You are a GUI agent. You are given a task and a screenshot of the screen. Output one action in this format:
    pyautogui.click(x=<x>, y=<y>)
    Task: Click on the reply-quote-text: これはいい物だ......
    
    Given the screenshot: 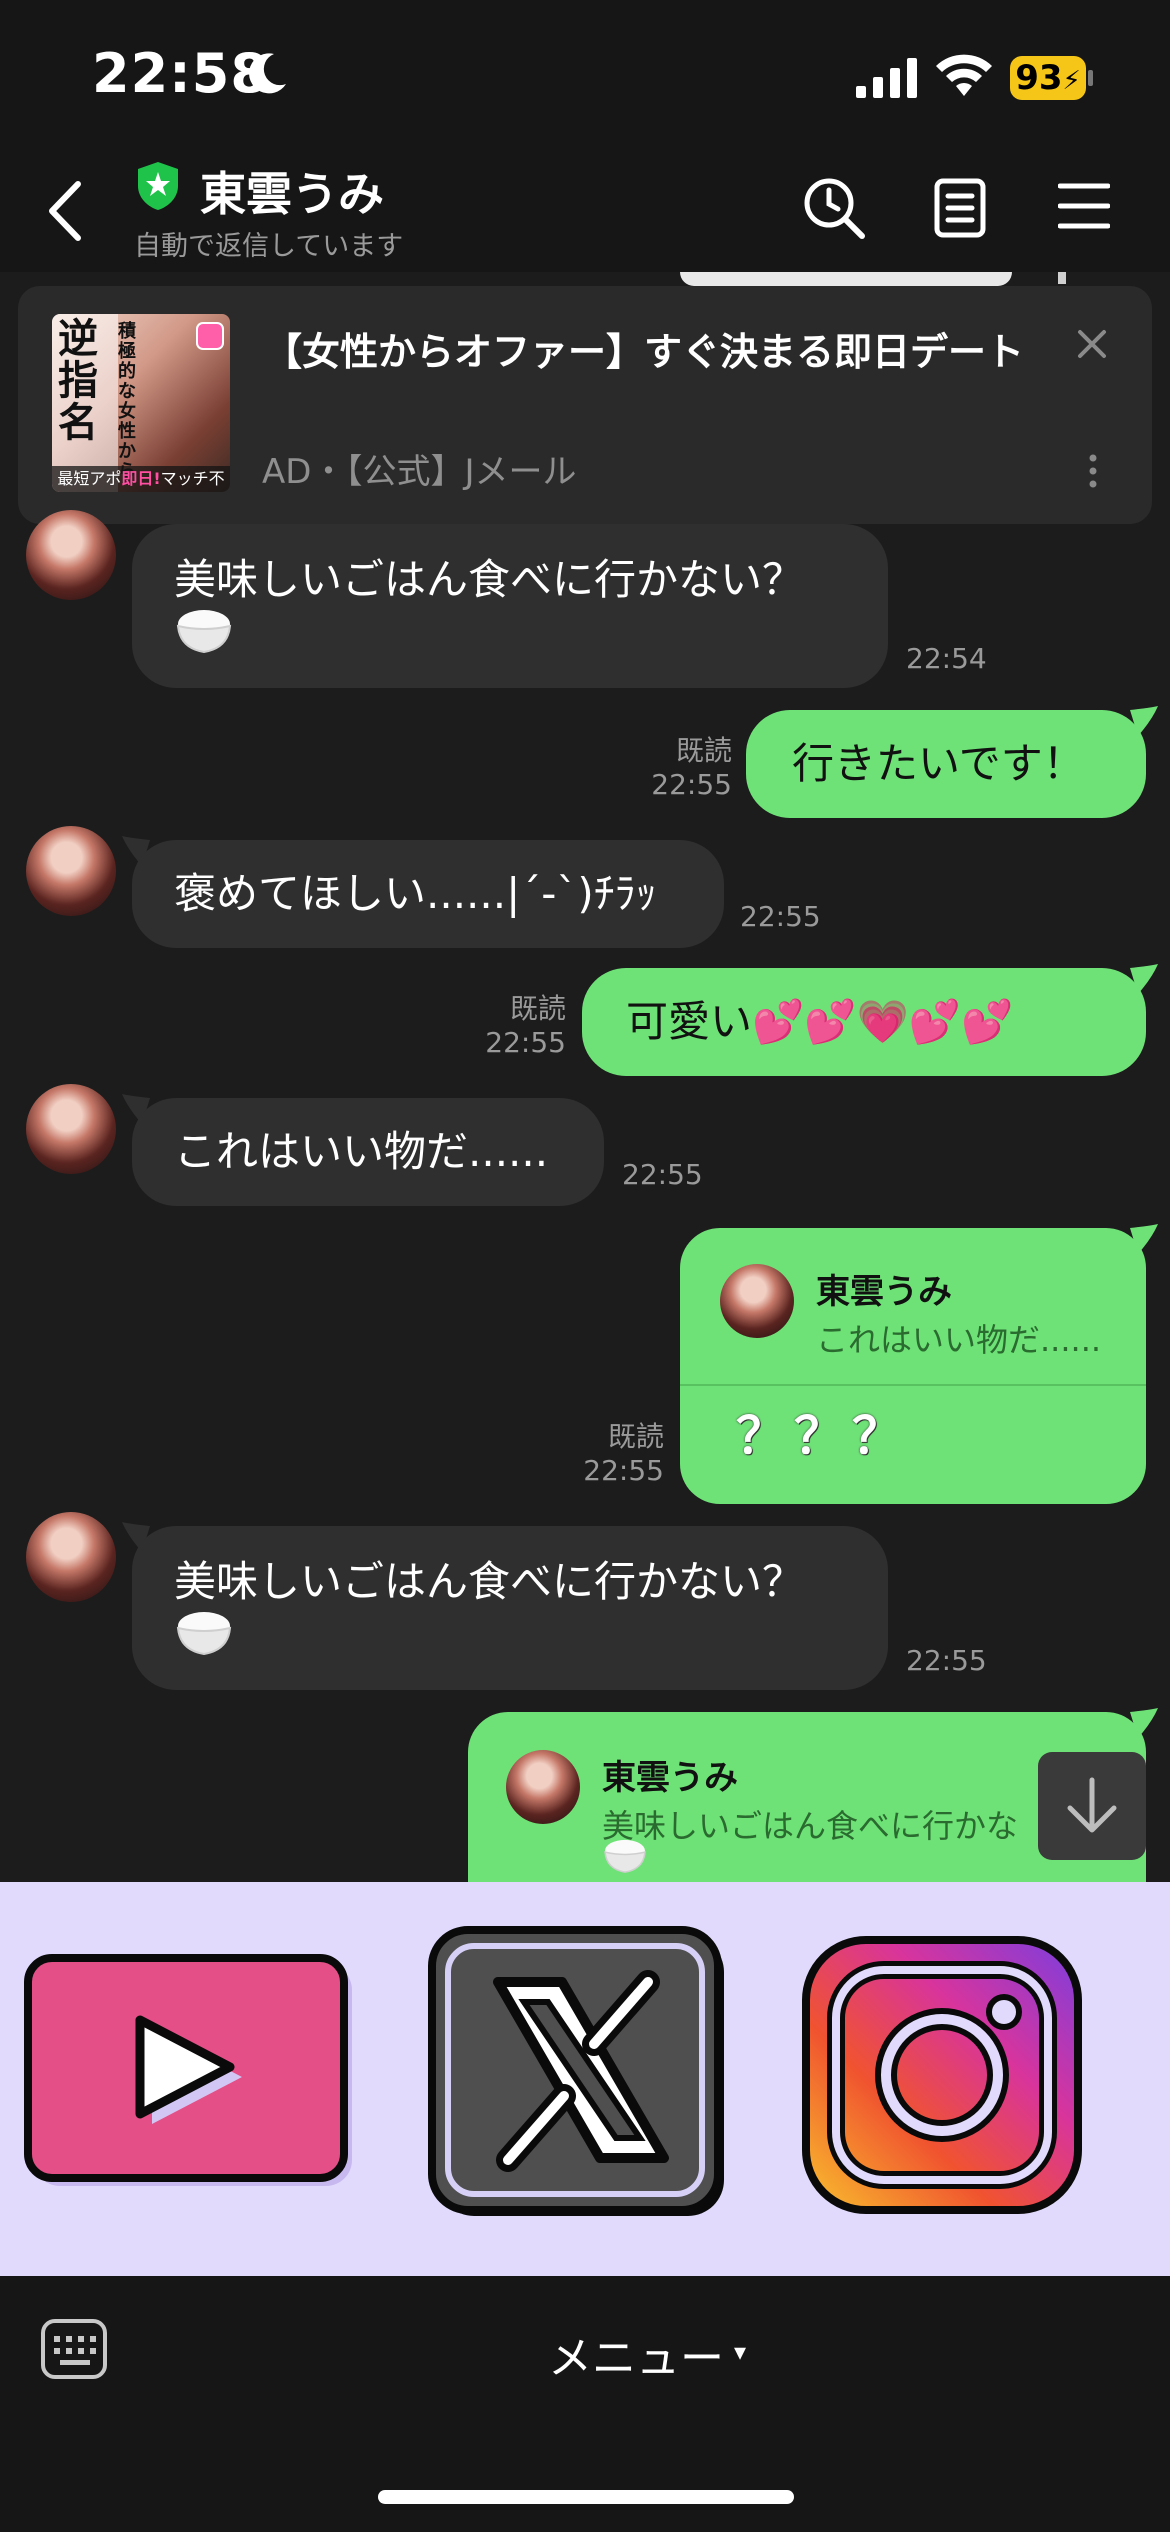 What is the action you would take?
    pyautogui.click(x=959, y=1340)
    